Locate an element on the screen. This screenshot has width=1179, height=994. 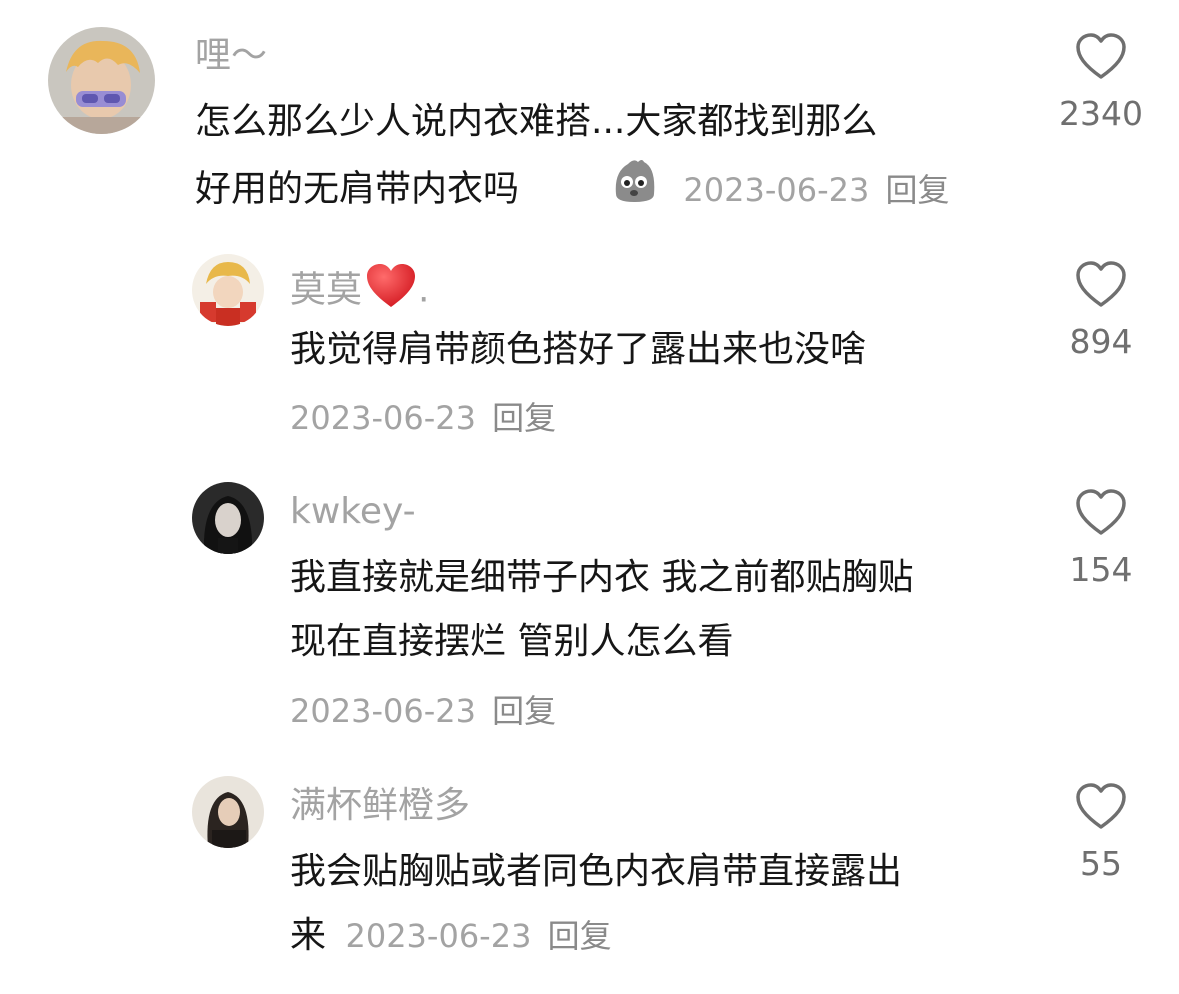
comment-text-line: 好用的无肩带内衣吗 2023-06-23 回复 is located at coordinates (605, 190).